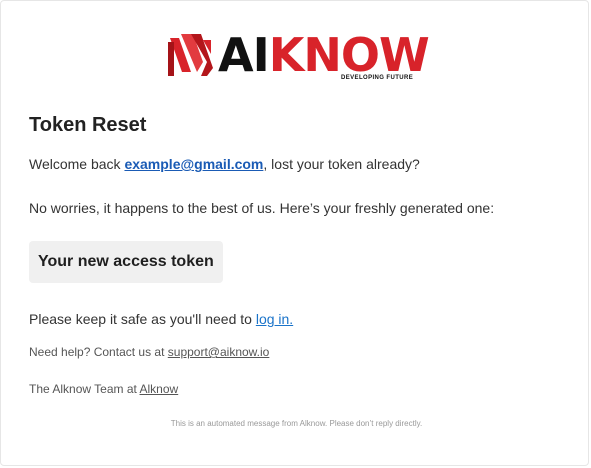 The width and height of the screenshot is (591, 468). I want to click on access-token-box: Your new access token, so click(126, 262).